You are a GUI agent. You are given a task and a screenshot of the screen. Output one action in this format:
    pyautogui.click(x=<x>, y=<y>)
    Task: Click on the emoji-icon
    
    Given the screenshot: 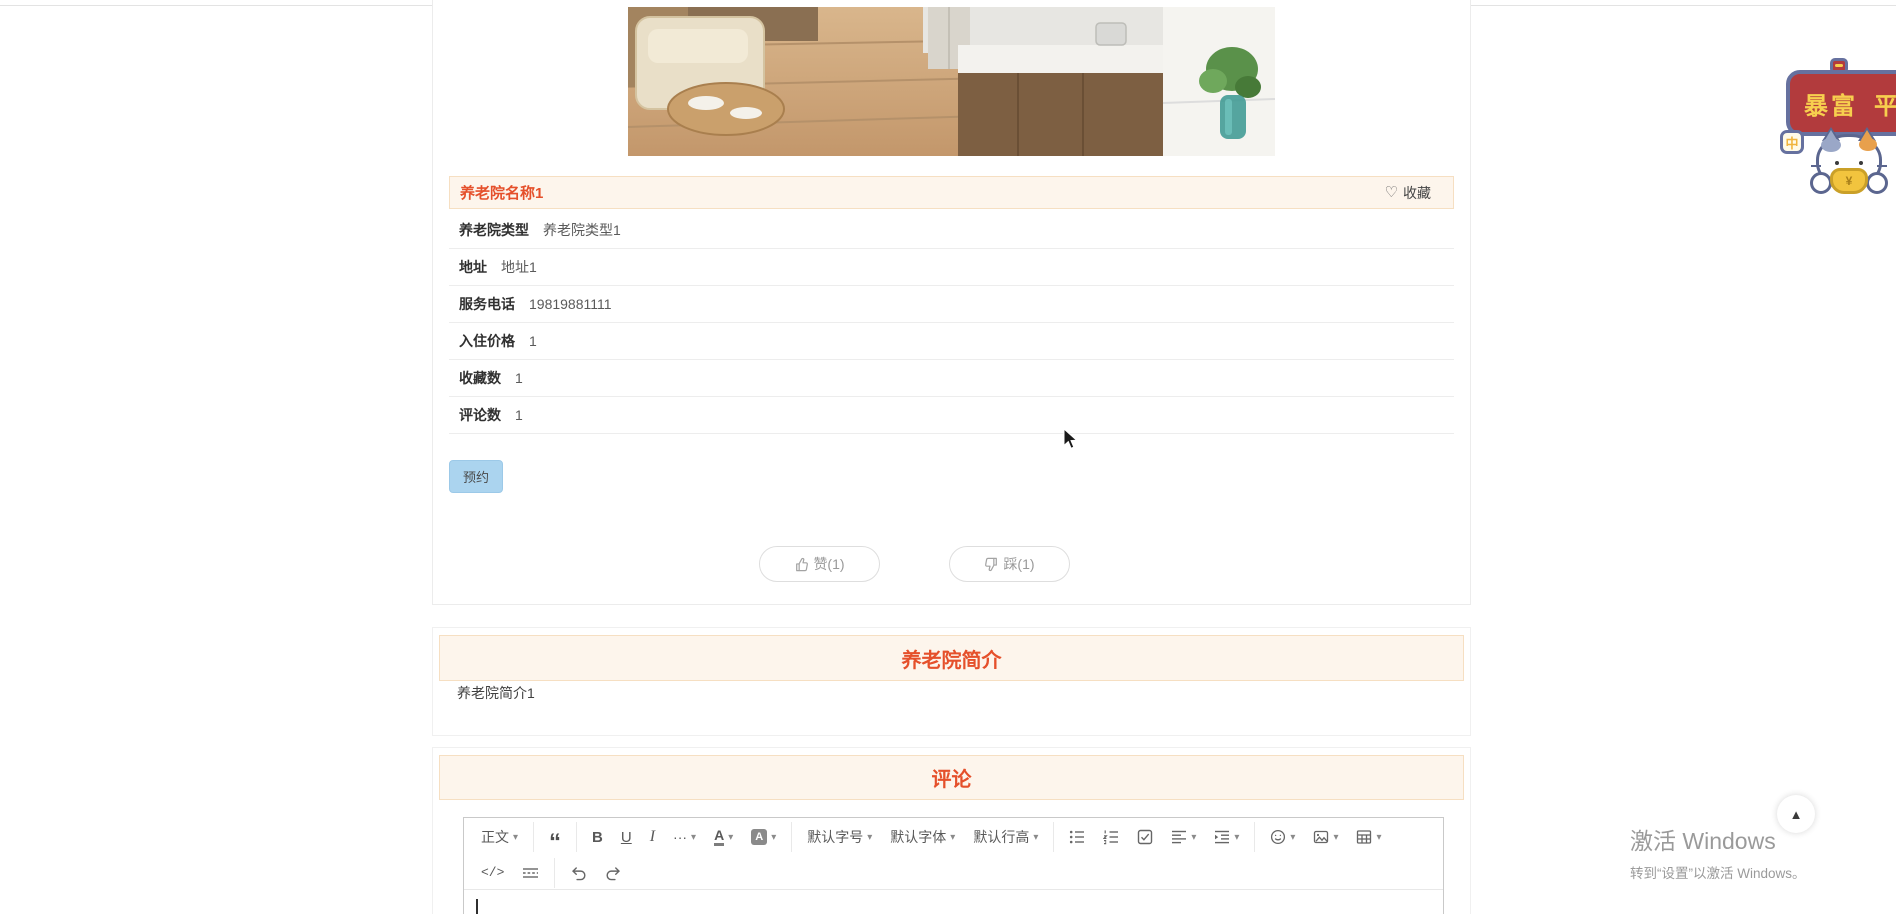 What is the action you would take?
    pyautogui.click(x=1278, y=837)
    